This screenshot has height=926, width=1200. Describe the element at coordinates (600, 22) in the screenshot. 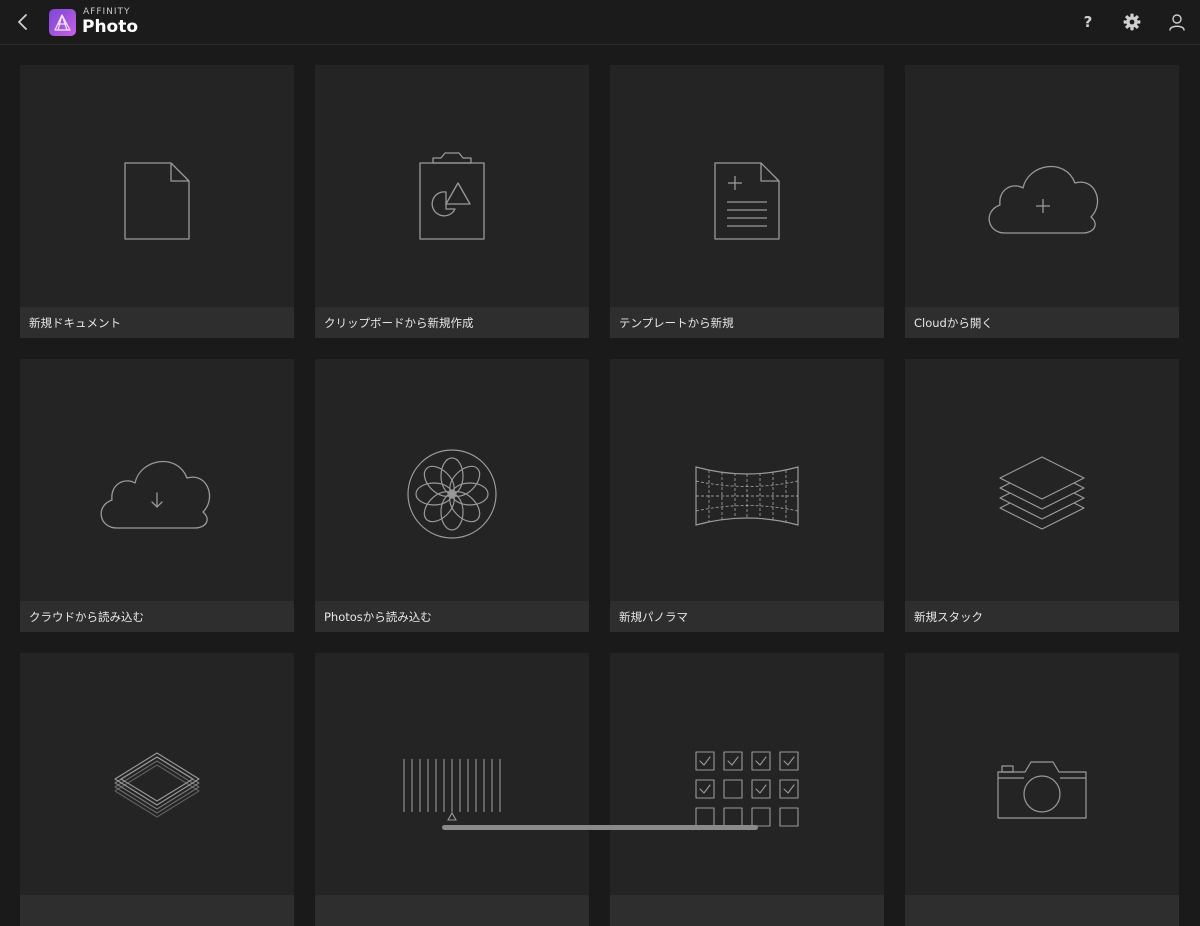

I see `top-bar: AFFINITY Photo ?` at that location.